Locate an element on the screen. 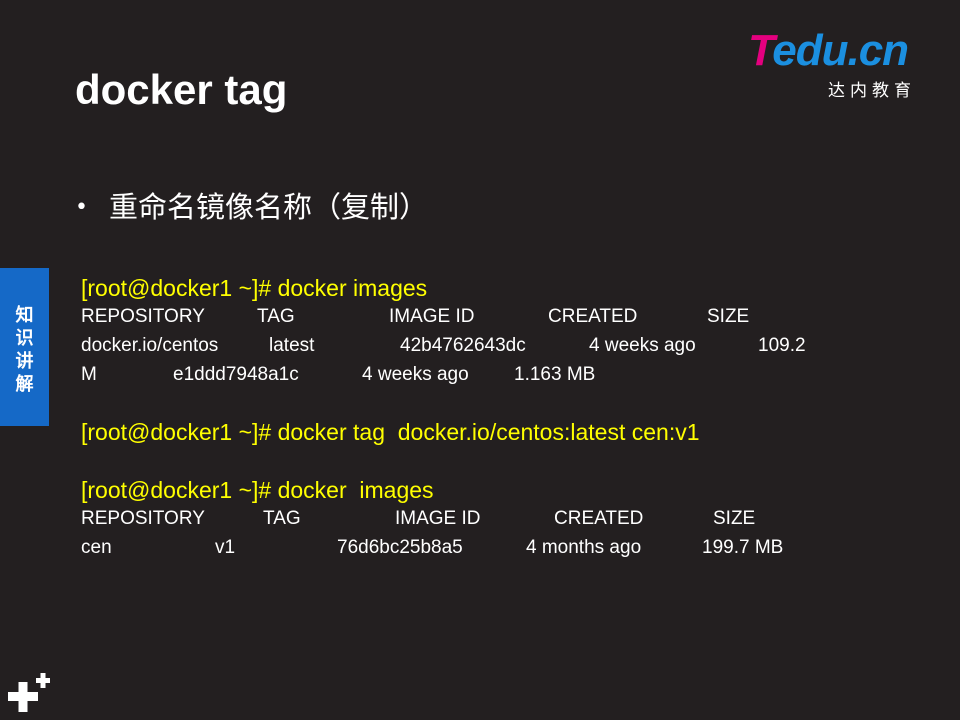 Image resolution: width=960 pixels, height=720 pixels. cell-size: 1.163 MB is located at coordinates (555, 374).